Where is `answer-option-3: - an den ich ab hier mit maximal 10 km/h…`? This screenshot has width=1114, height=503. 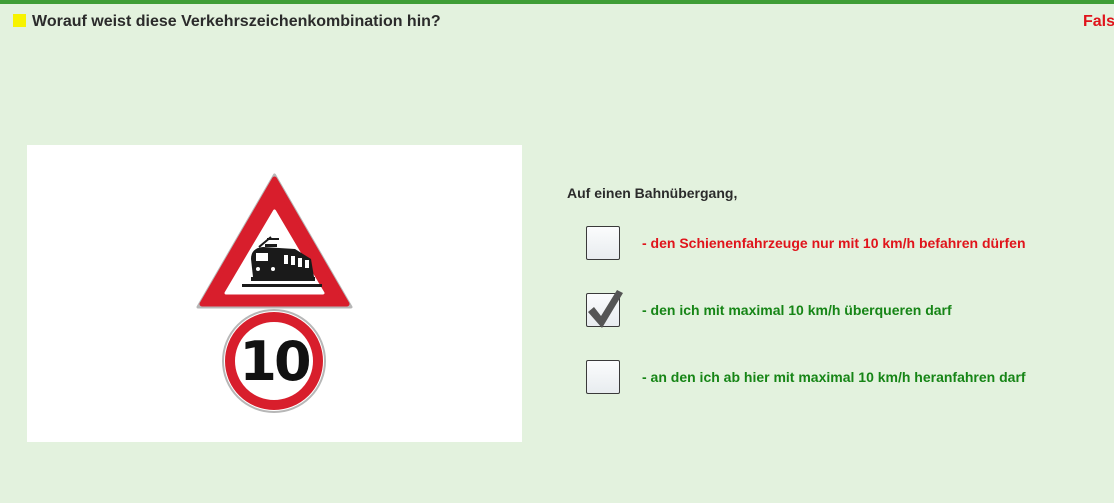
answer-option-3: - an den ich ab hier mit maximal 10 km/h… is located at coordinates (836, 378).